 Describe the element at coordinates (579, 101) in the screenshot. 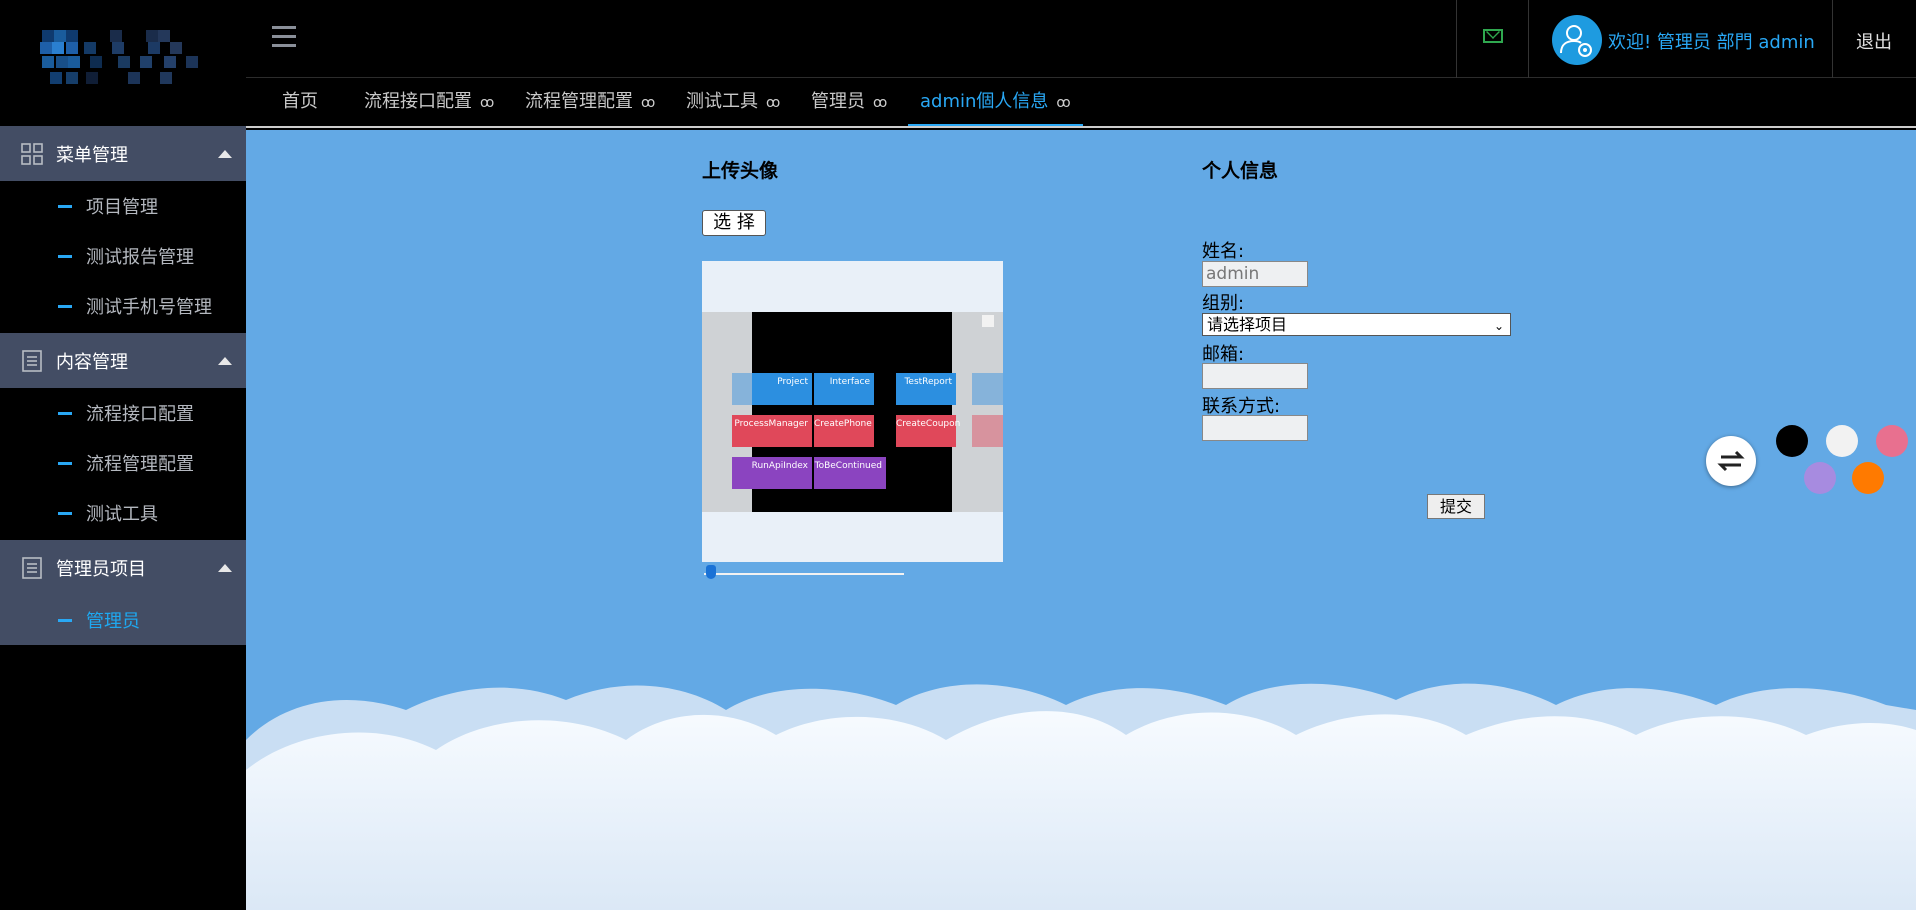

I see `tab-label: 流程管理配置` at that location.